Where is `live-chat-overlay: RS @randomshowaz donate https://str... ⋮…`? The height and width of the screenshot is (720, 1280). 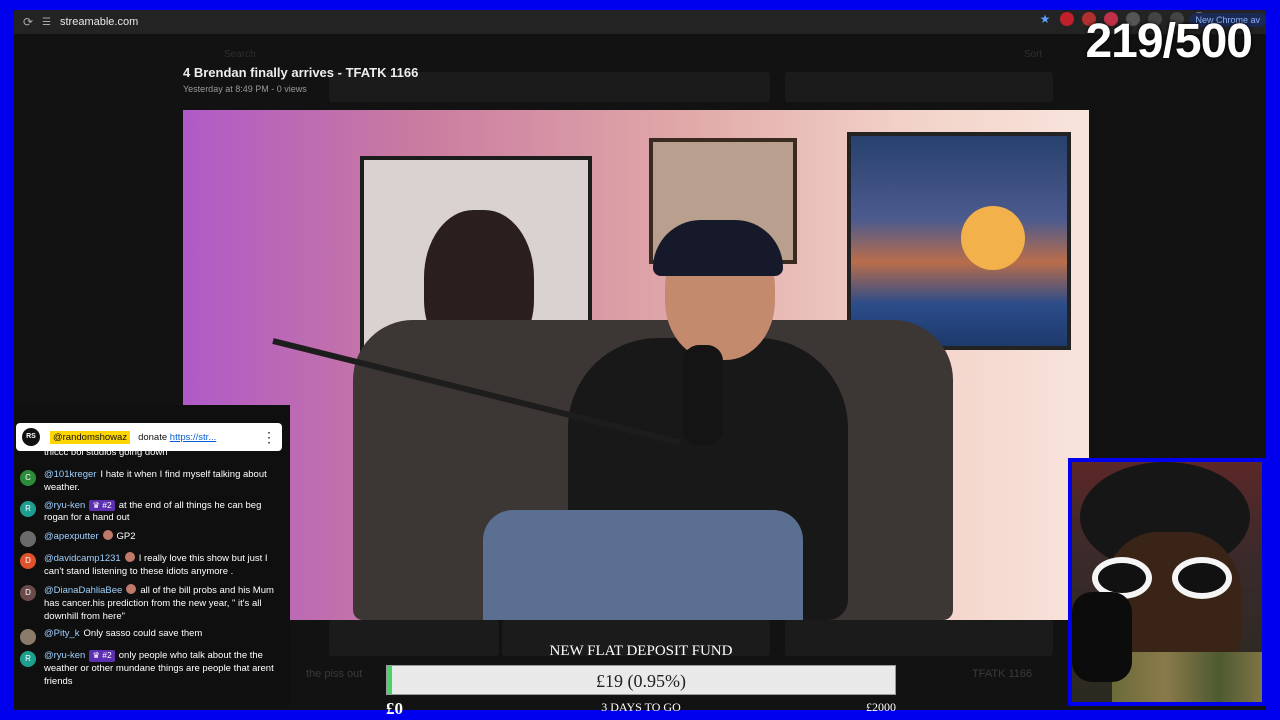 live-chat-overlay: RS @randomshowaz donate https://str... ⋮… is located at coordinates (152, 555).